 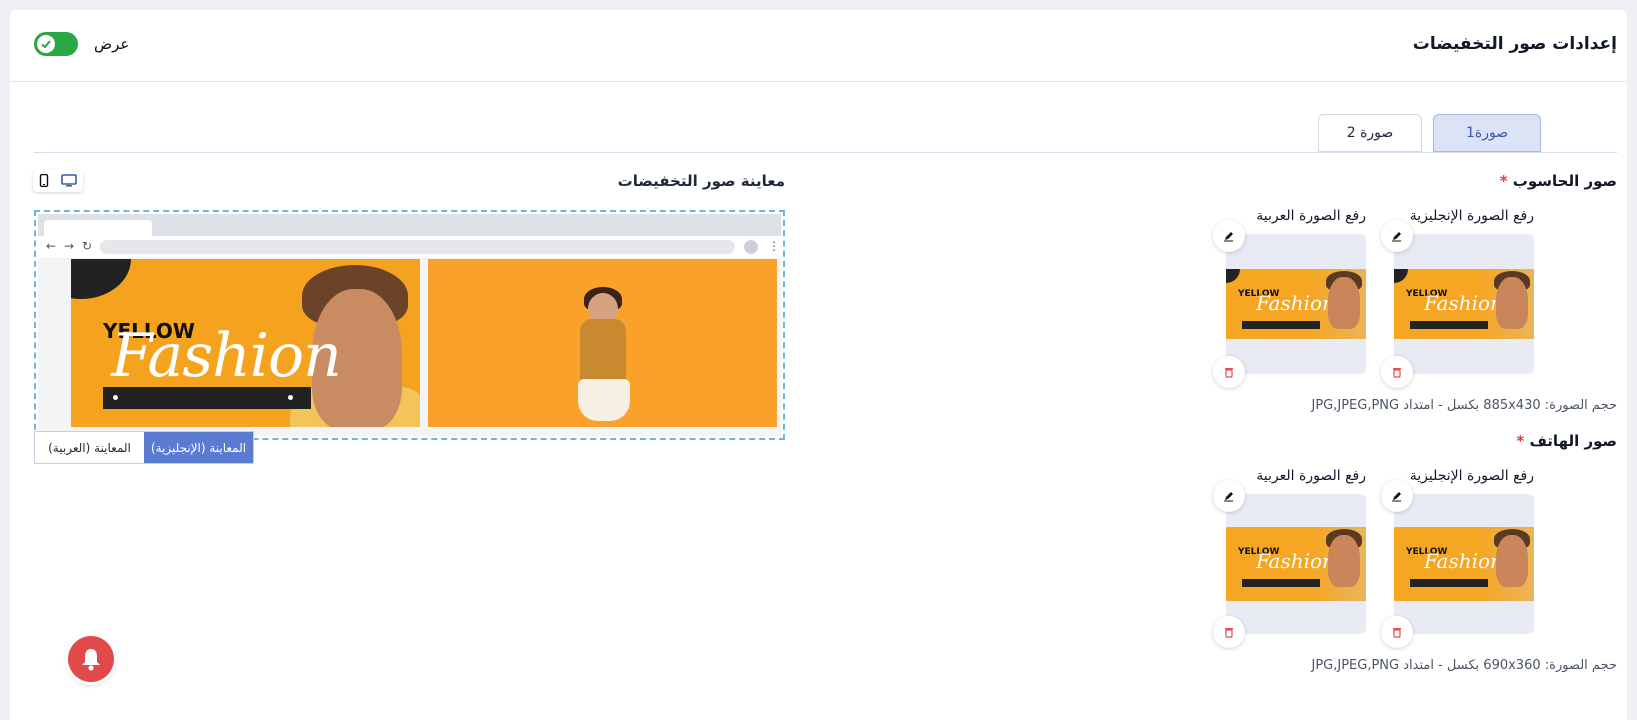 I want to click on display-toggle, so click(x=56, y=44).